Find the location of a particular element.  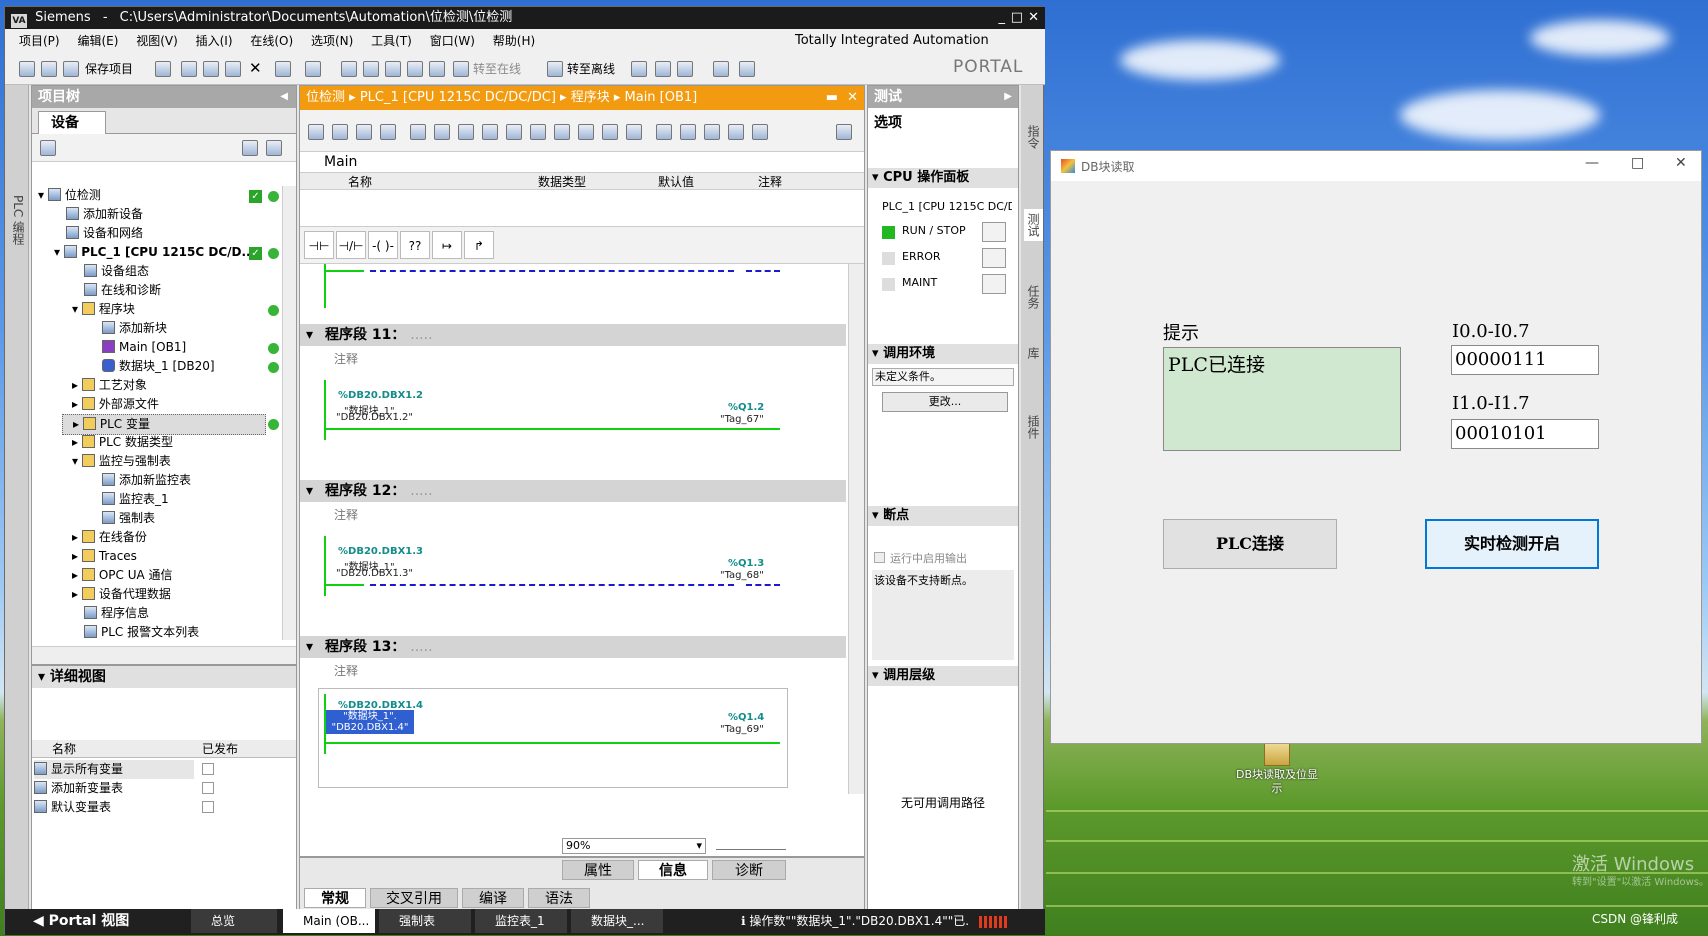

realtime-monitor-button: 实时检测开启 is located at coordinates (1512, 544).